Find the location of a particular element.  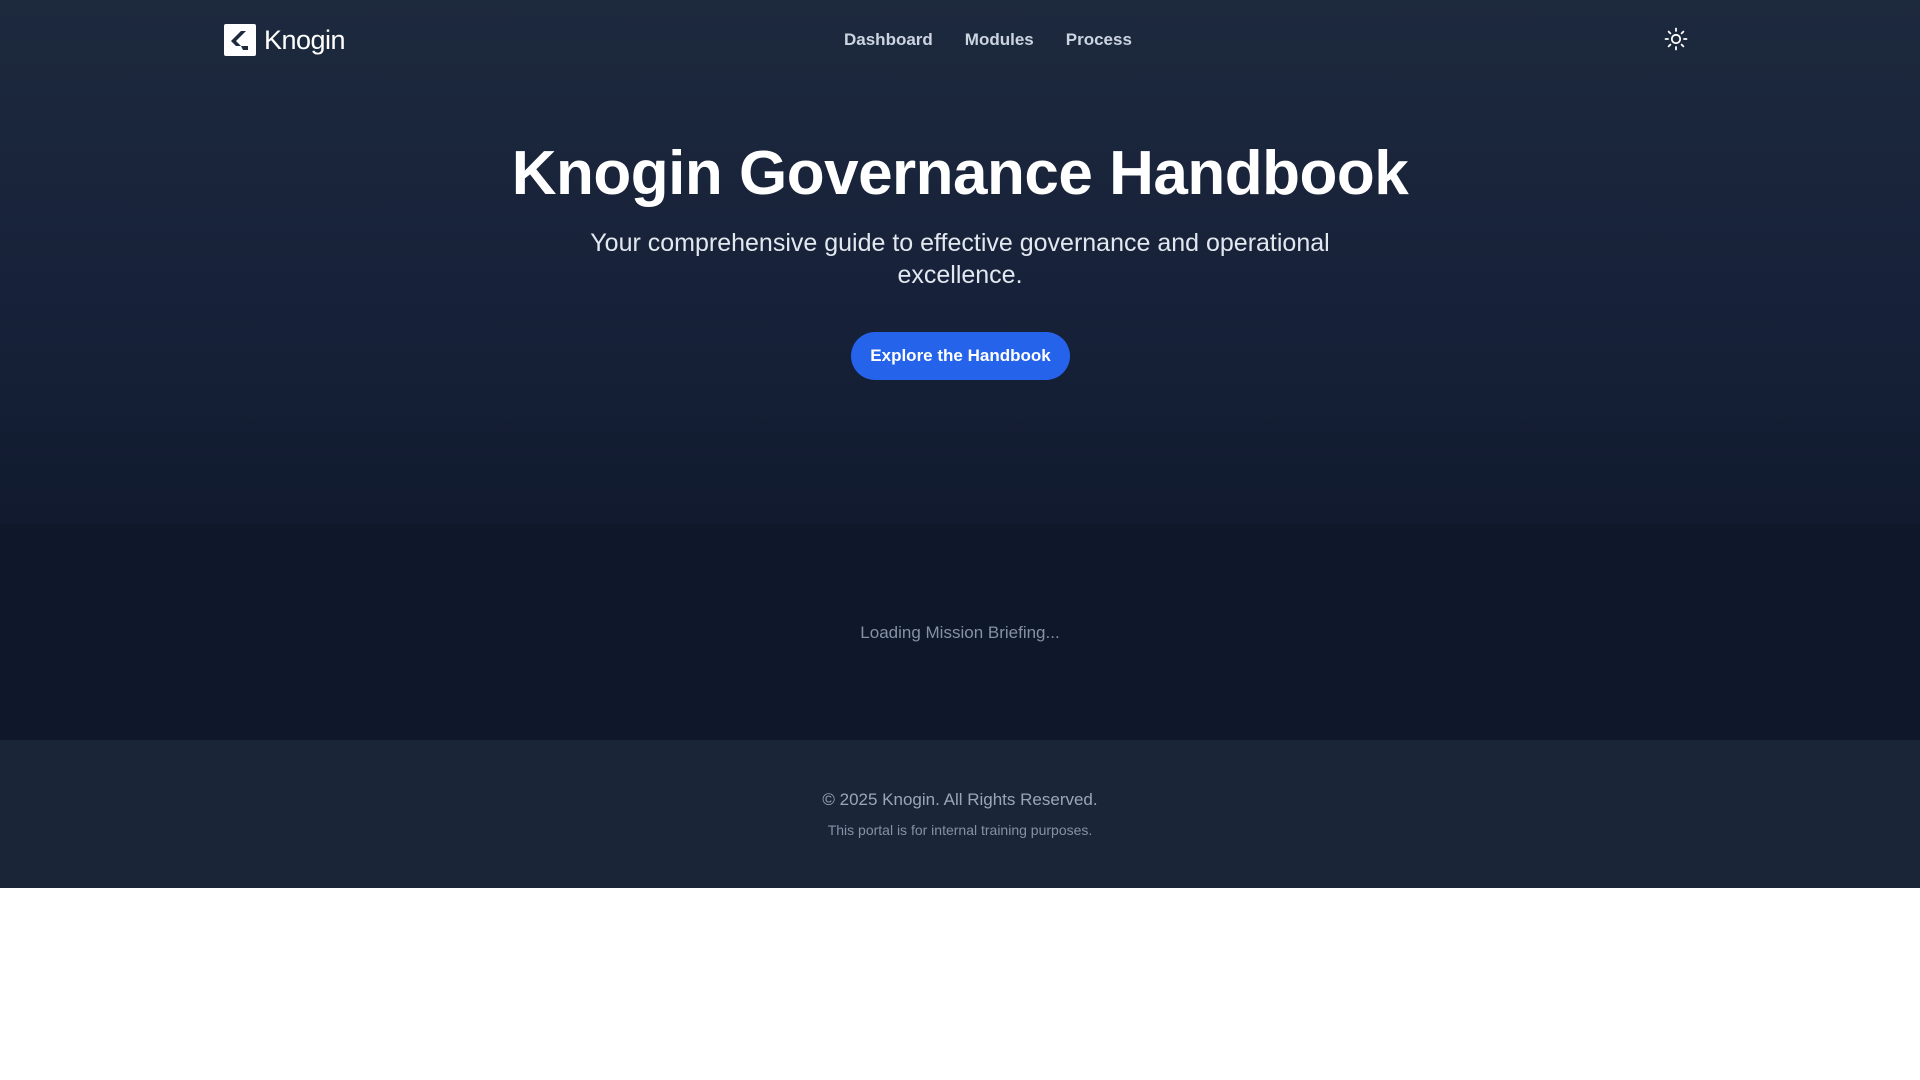

main-nav: Dashboard Modules Process is located at coordinates (988, 40).